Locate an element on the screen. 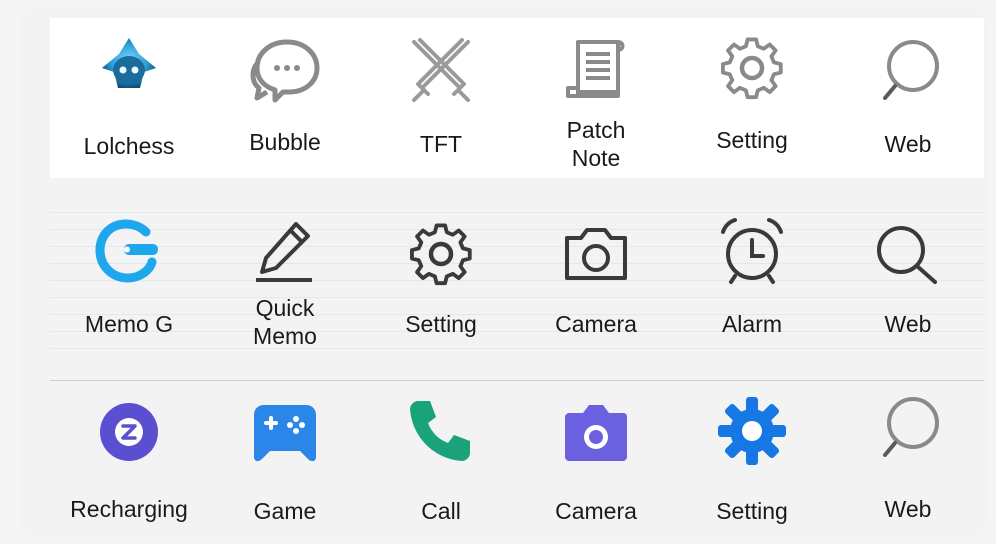 The width and height of the screenshot is (996, 544). app-tile-quick-memo: Quick Memo is located at coordinates (285, 280).